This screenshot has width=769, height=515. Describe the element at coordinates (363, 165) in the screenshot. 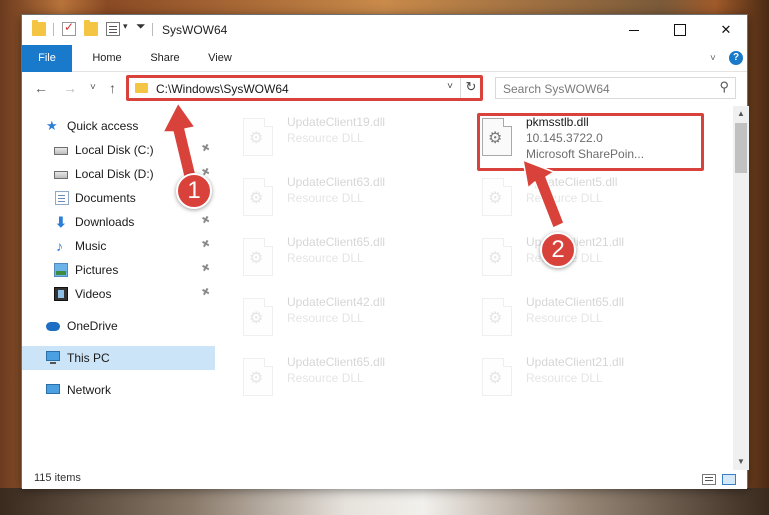

I see `annotation-arrows` at that location.